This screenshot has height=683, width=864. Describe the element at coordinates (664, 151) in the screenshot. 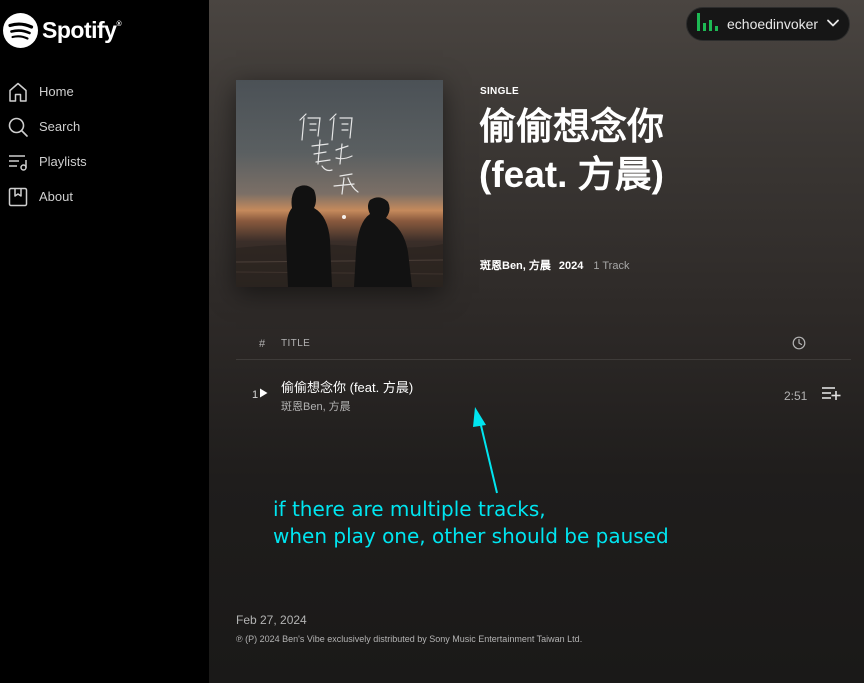

I see `album-title: 偷偷想念你 (feat. 方晨)` at that location.